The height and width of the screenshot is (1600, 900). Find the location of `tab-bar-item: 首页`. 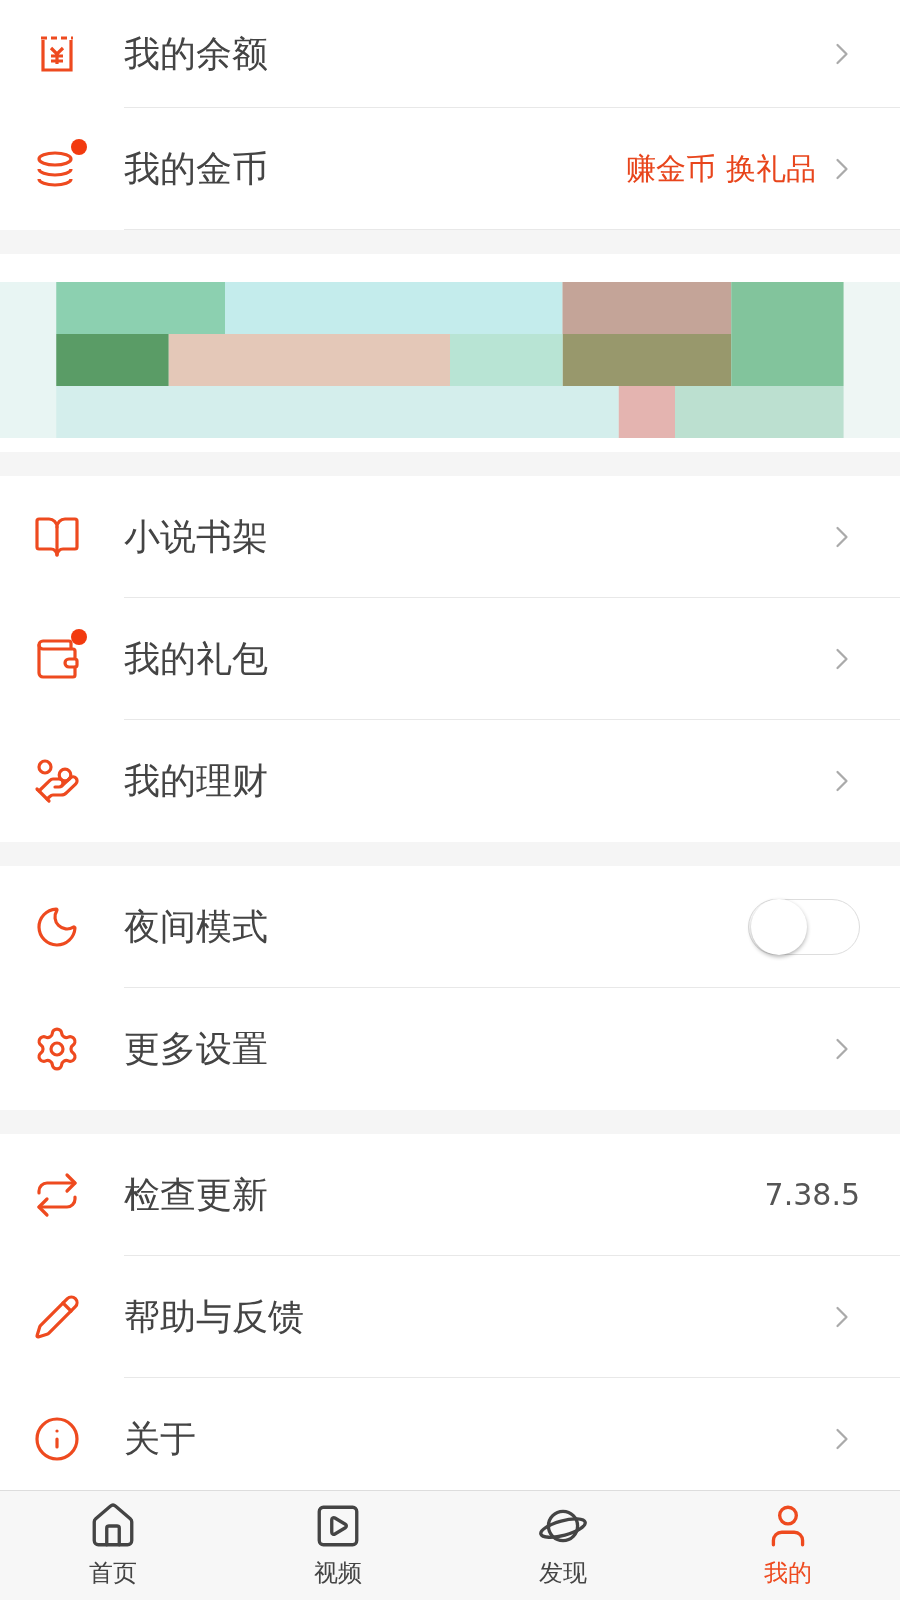

tab-bar-item: 首页 is located at coordinates (112, 1545).